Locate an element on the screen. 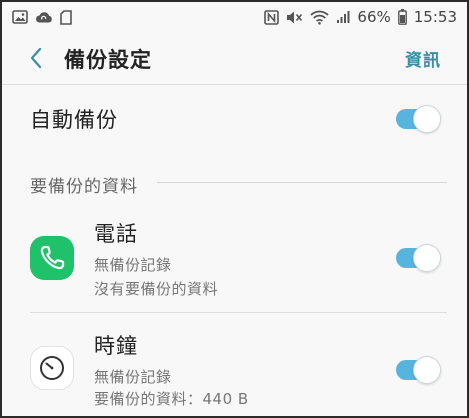 This screenshot has height=418, width=469. nfc-icon is located at coordinates (272, 17).